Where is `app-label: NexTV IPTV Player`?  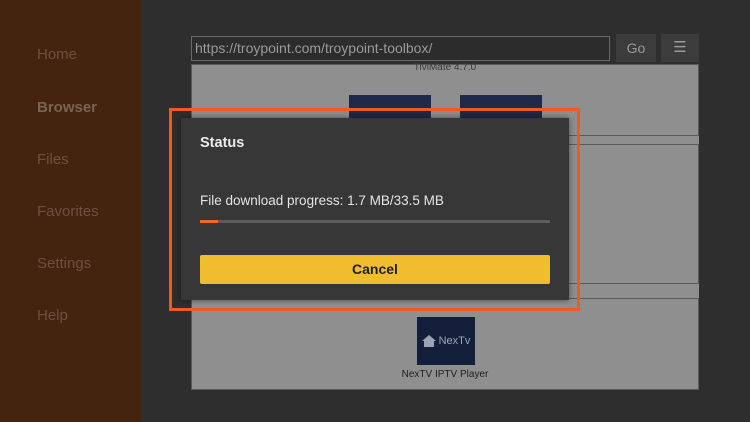
app-label: NexTV IPTV Player is located at coordinates (445, 374).